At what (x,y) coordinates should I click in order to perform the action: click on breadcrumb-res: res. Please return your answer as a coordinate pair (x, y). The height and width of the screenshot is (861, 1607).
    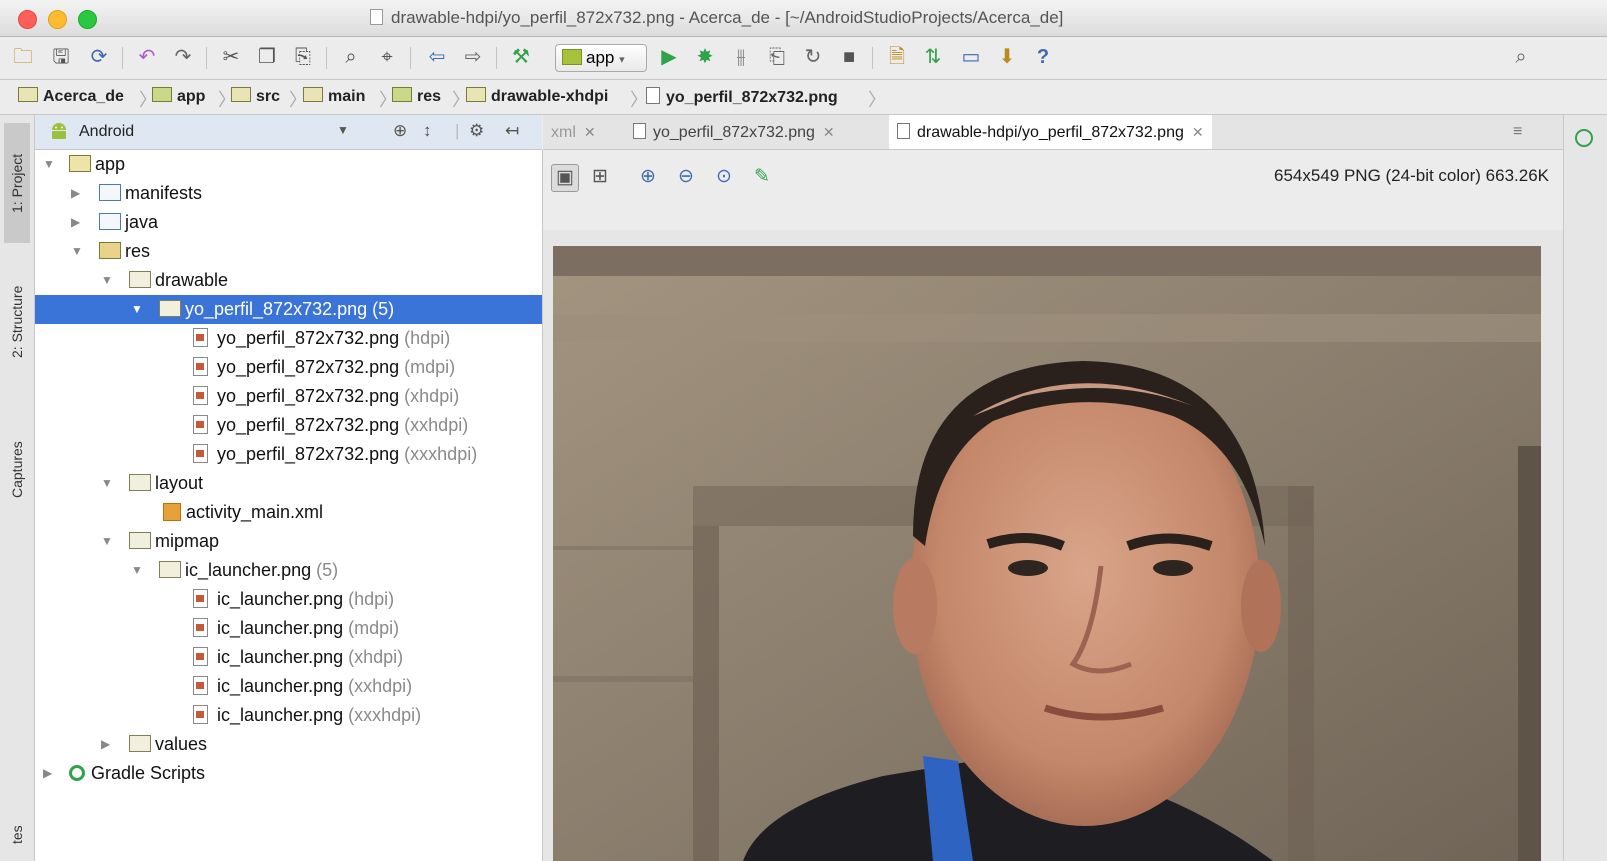
    Looking at the image, I should click on (416, 97).